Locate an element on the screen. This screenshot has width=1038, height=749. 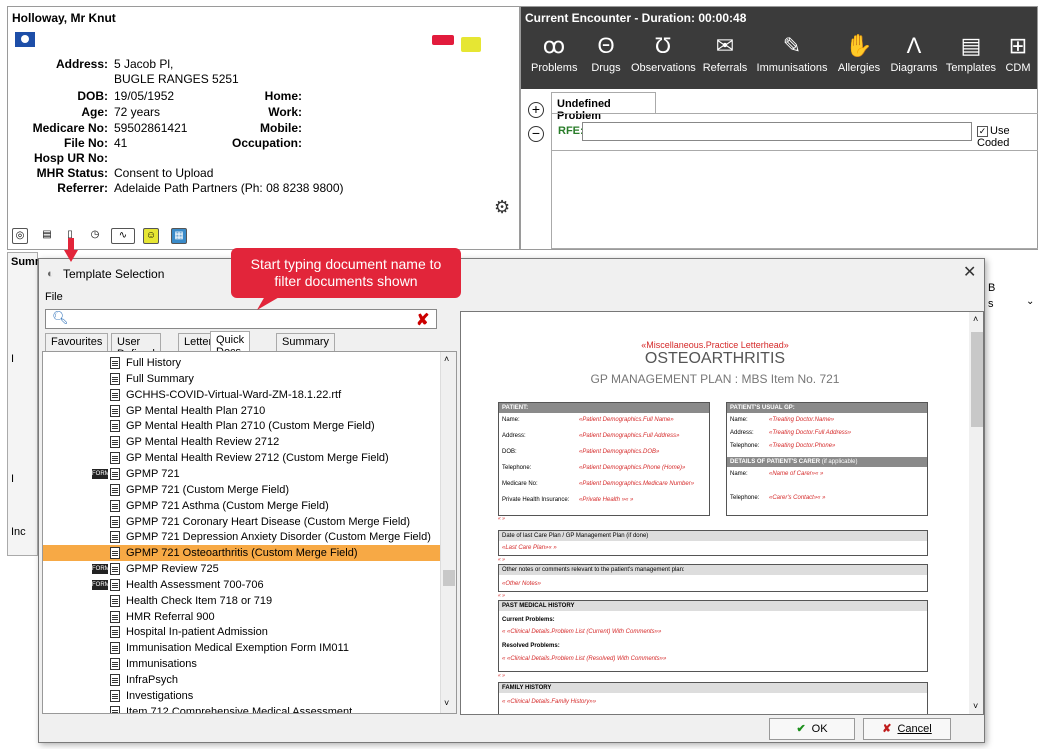
diagrams-button: Λ Diagrams is located at coordinates (914, 53).